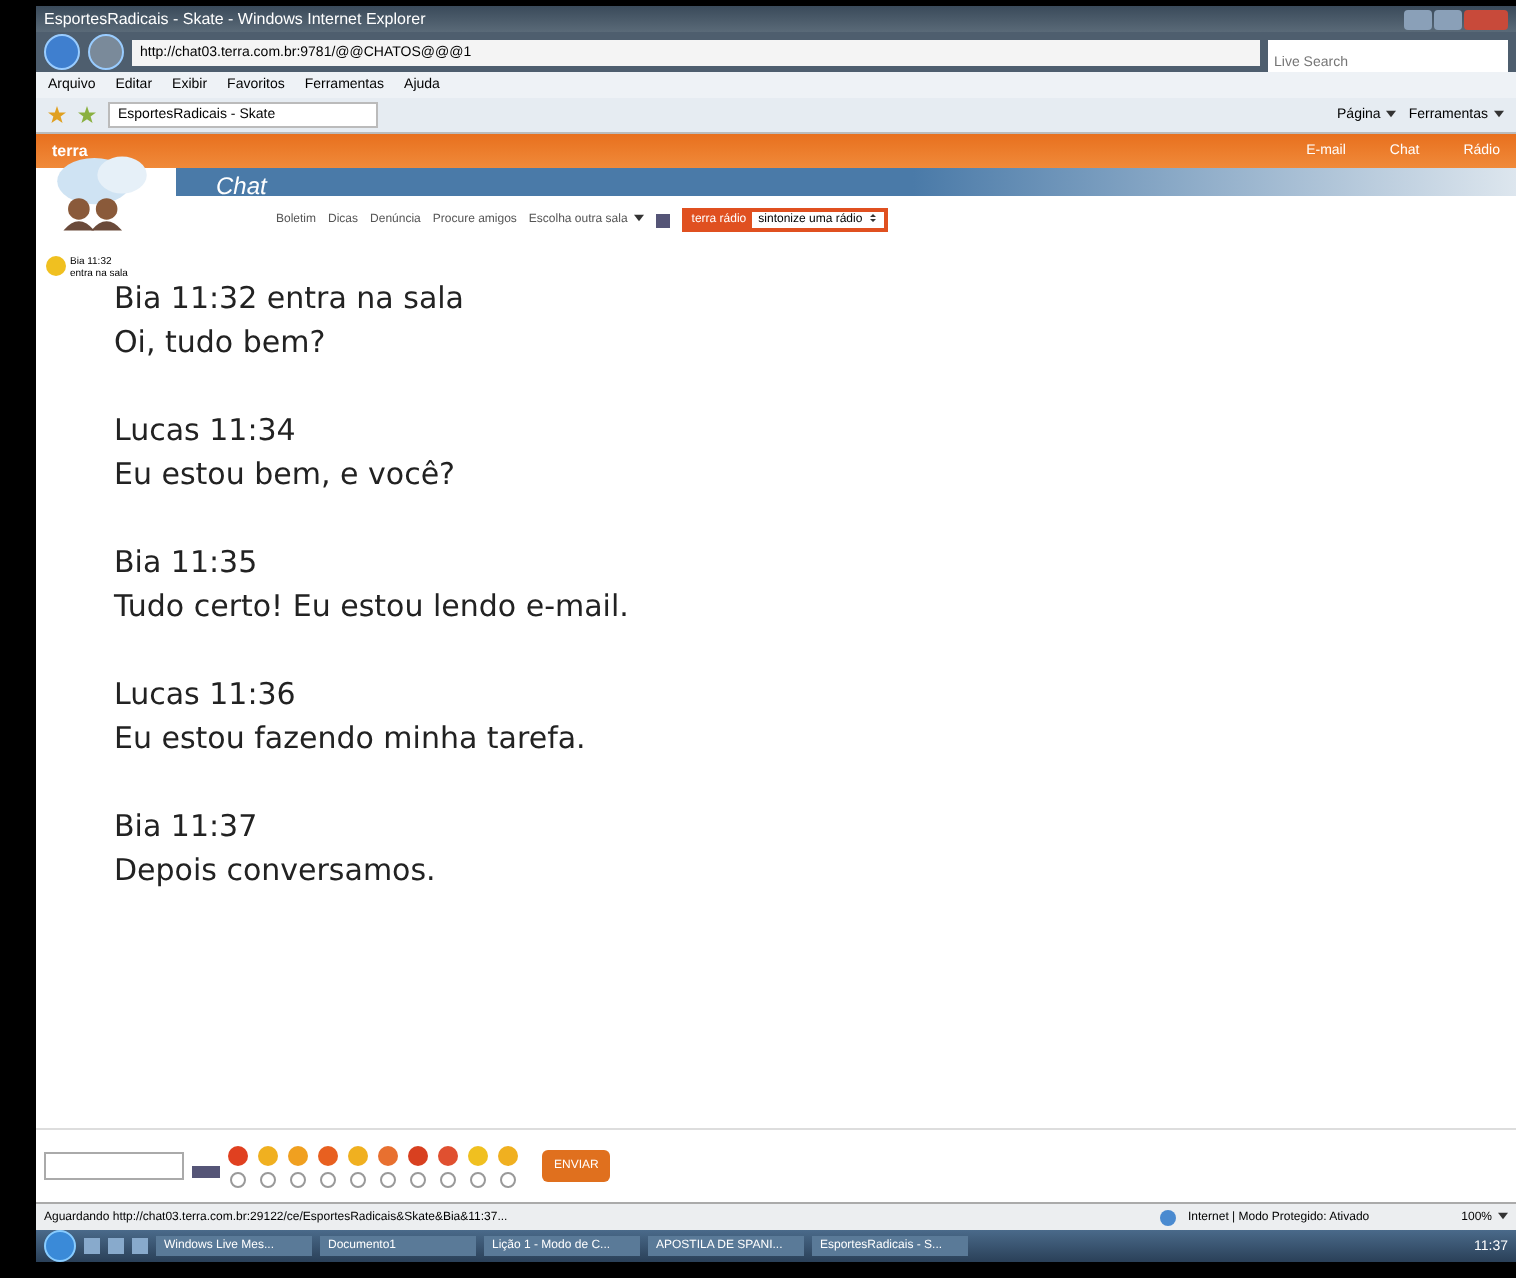 This screenshot has height=1278, width=1516. Describe the element at coordinates (221, 343) in the screenshot. I see `message-text: Oi, tudo bem?` at that location.